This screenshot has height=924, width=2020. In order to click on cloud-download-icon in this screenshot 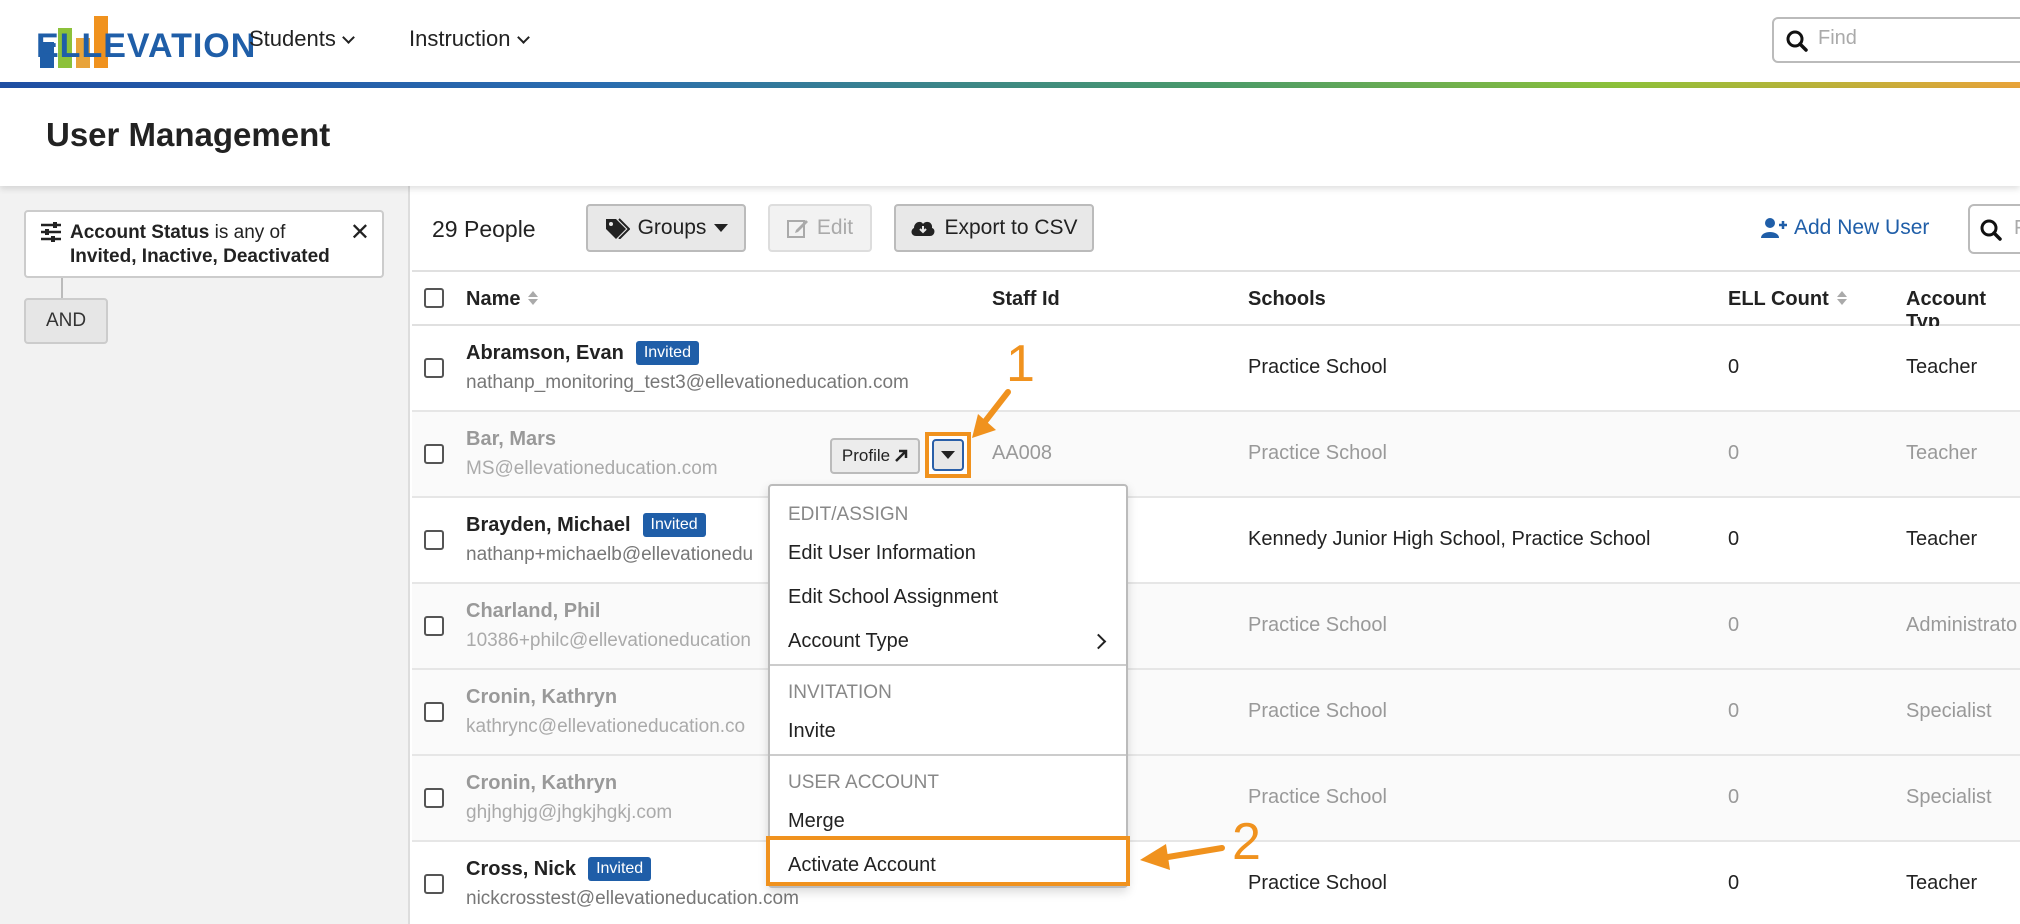, I will do `click(923, 228)`.